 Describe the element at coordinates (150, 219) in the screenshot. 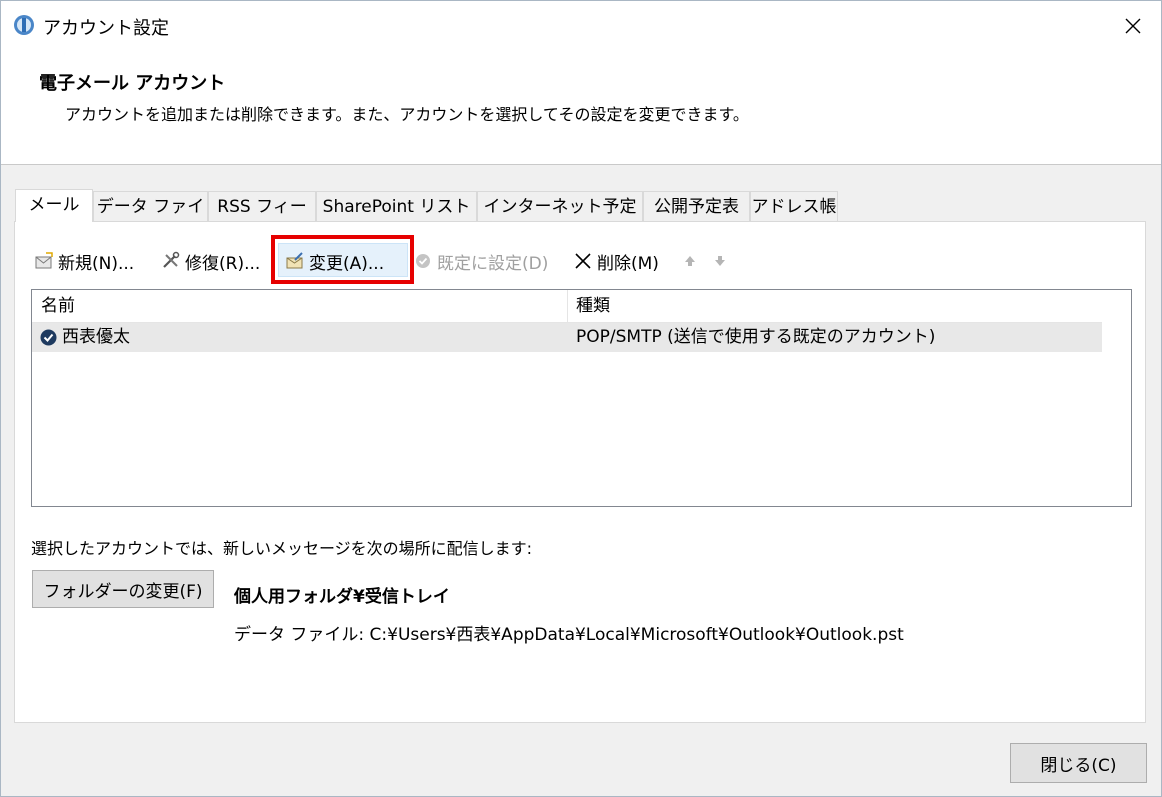

I see `tab-data-files: データ ファイル` at that location.